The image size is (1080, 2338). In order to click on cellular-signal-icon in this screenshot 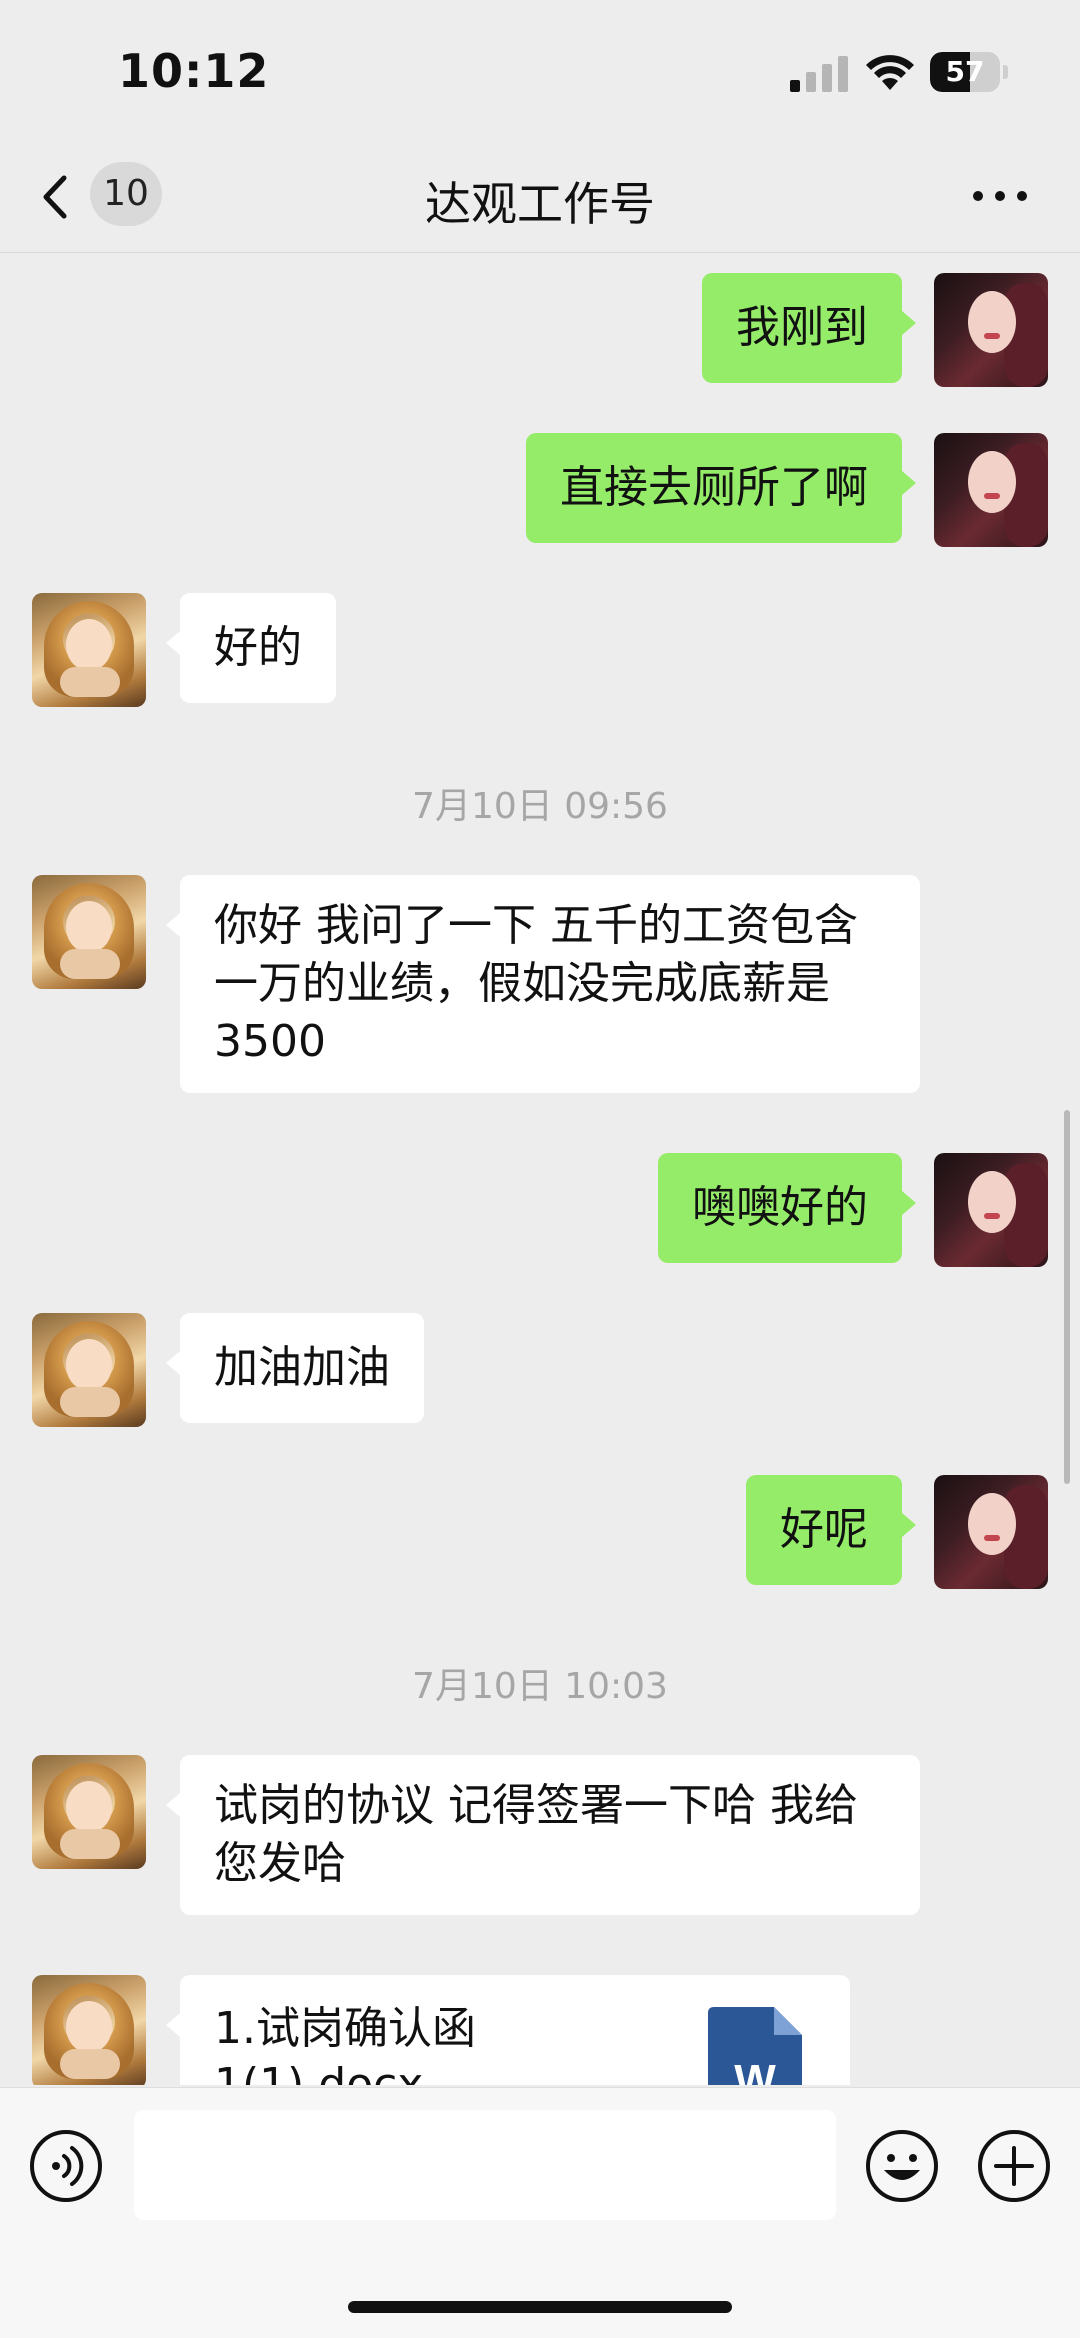, I will do `click(819, 74)`.